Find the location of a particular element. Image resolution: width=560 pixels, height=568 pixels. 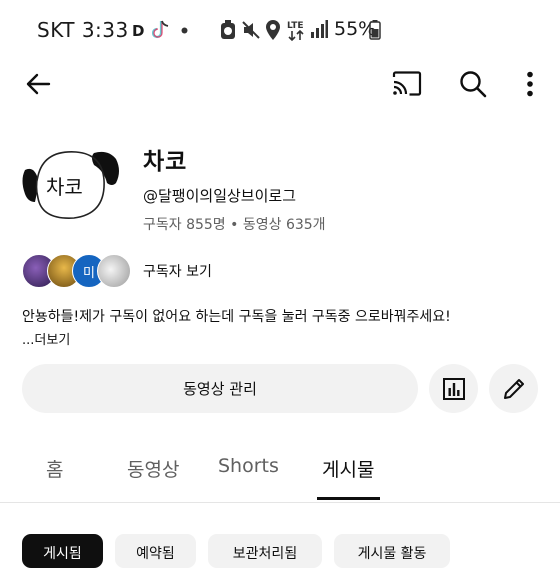

chip-post-activity: 게시물 활동 is located at coordinates (392, 551).